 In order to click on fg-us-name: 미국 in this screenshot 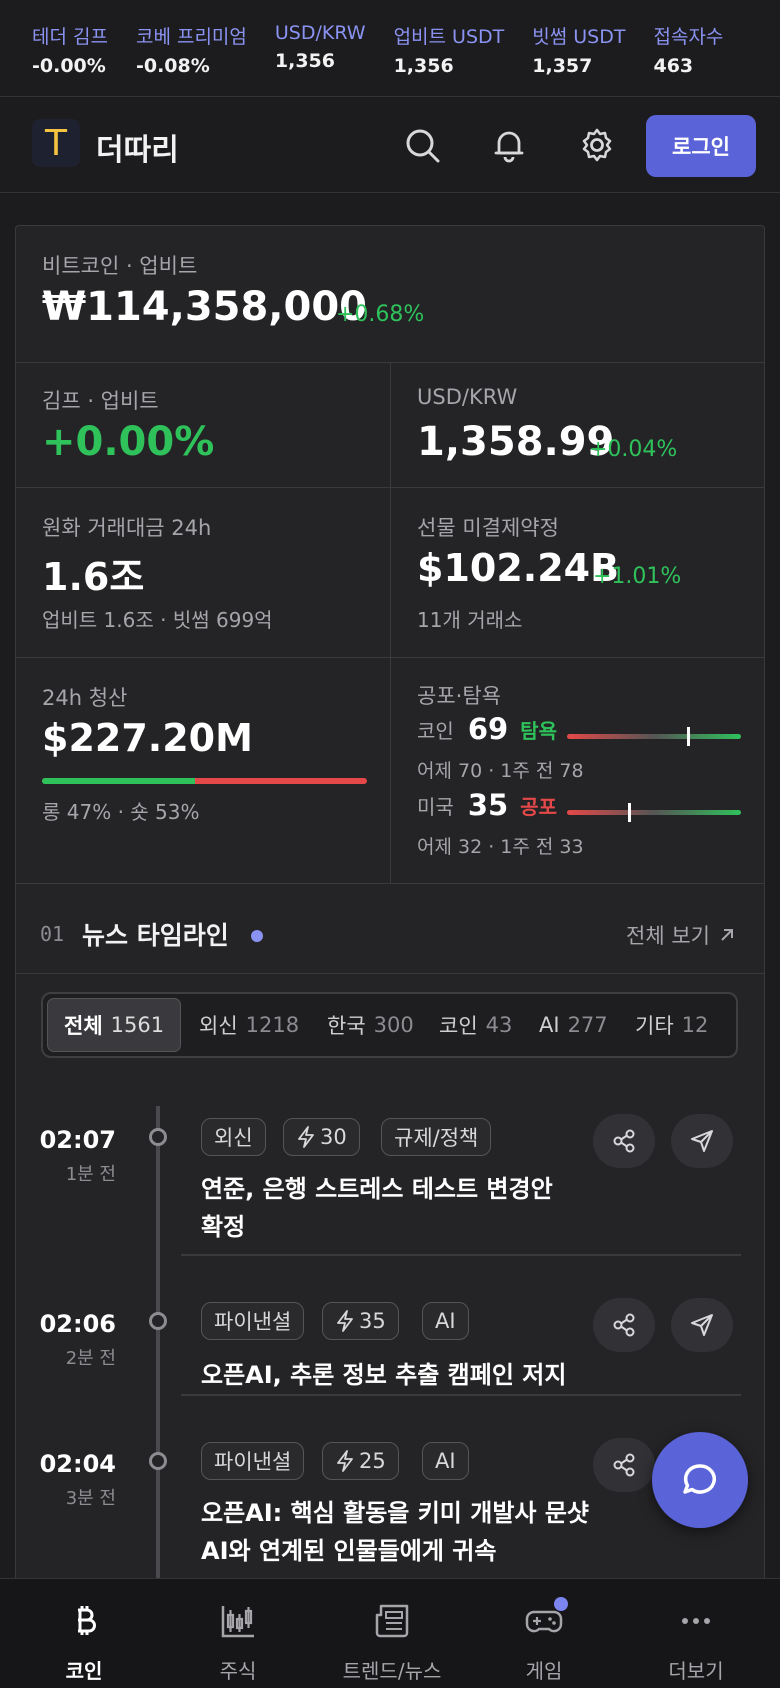, I will do `click(435, 806)`.